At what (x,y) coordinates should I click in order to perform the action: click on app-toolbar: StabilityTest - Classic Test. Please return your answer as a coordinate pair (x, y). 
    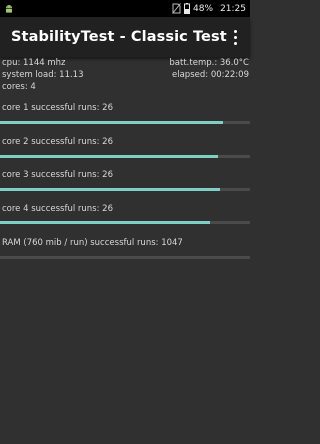
    Looking at the image, I should click on (125, 37).